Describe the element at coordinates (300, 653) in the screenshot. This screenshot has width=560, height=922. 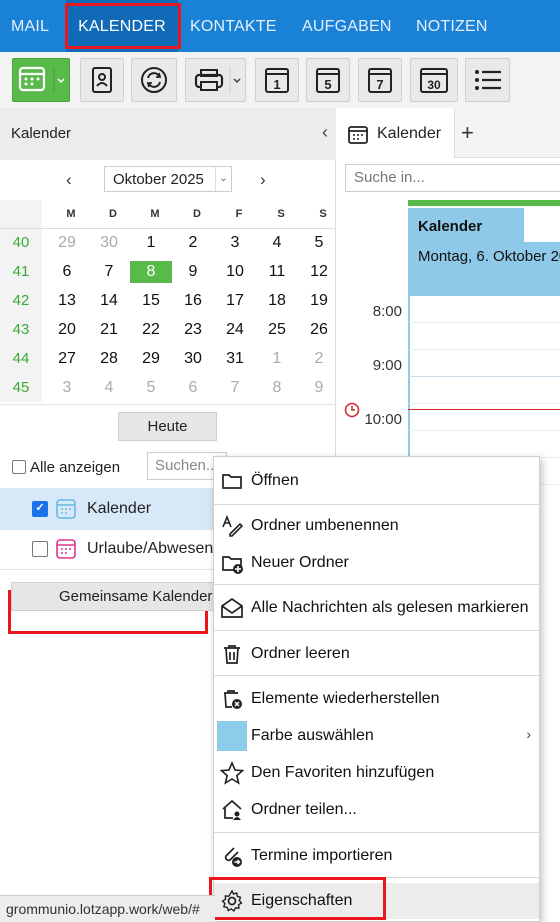
I see `menu-label: Ordner leeren` at that location.